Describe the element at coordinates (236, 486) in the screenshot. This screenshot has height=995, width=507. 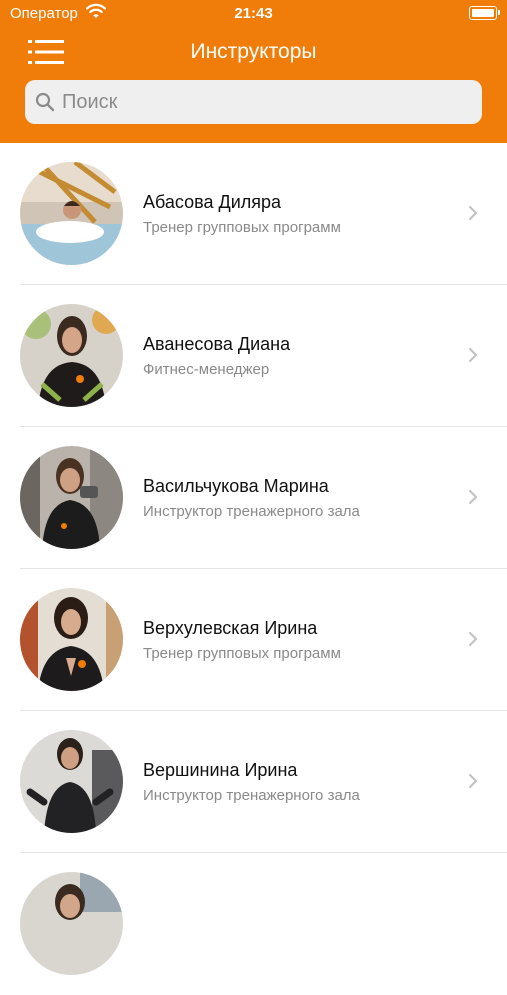
I see `instructor-name: Васильчукова Марина` at that location.